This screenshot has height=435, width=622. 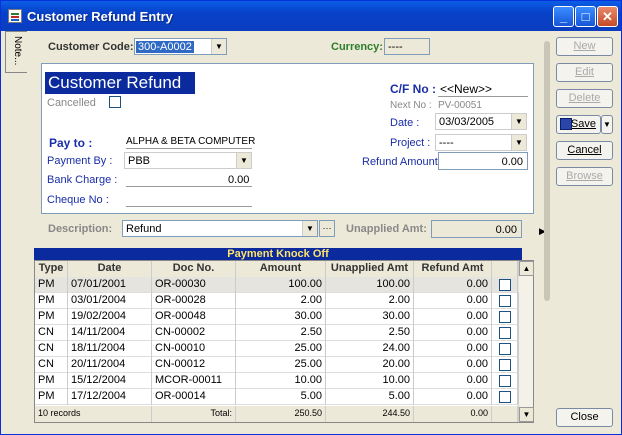 What do you see at coordinates (194, 397) in the screenshot?
I see `cell-doc-no: OR-00014` at bounding box center [194, 397].